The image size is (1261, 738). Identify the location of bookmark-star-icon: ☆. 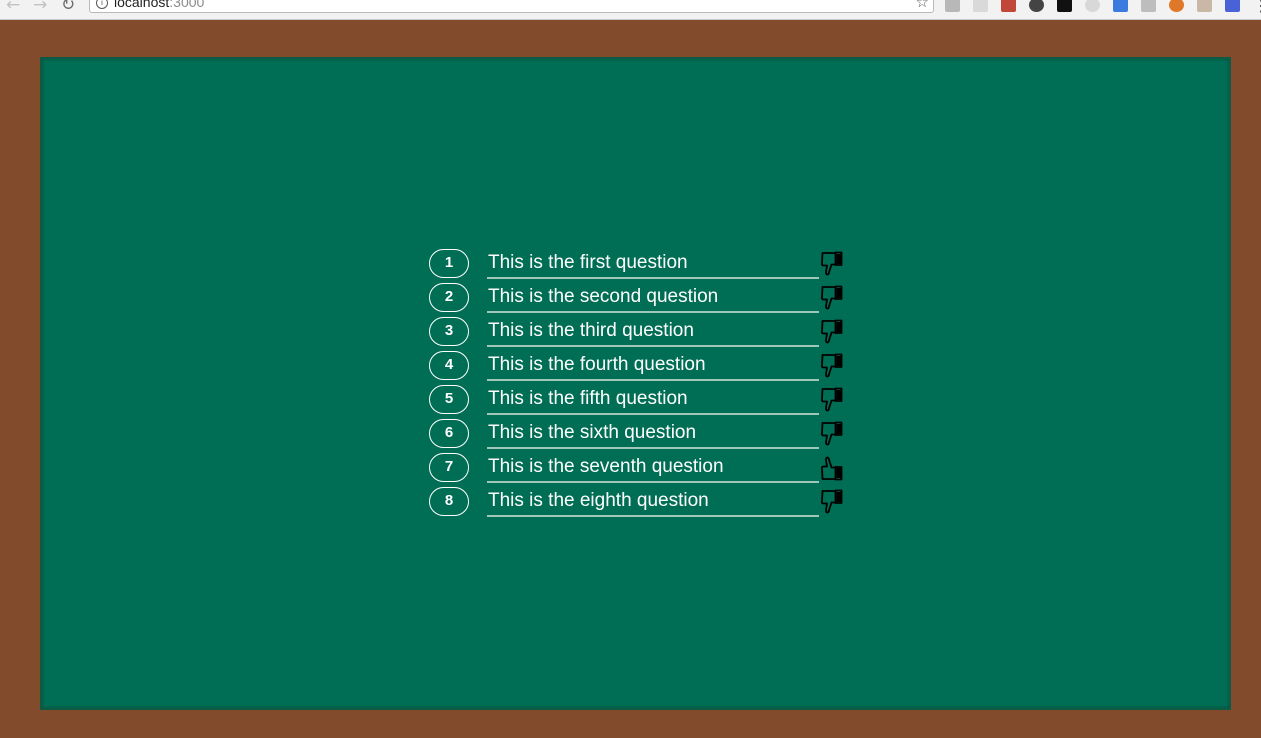
(922, 5).